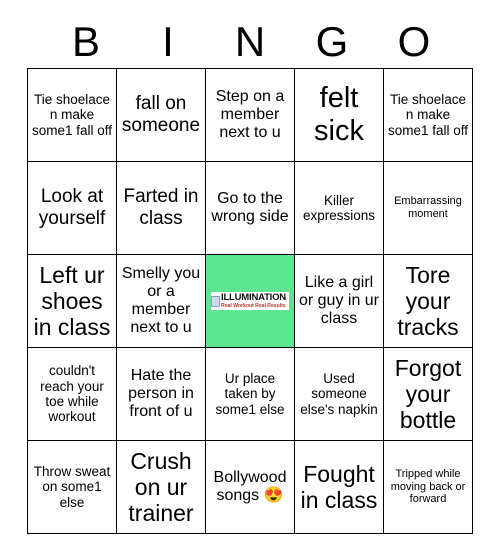 The image size is (500, 544). Describe the element at coordinates (168, 41) in the screenshot. I see `header-letter-i: I` at that location.